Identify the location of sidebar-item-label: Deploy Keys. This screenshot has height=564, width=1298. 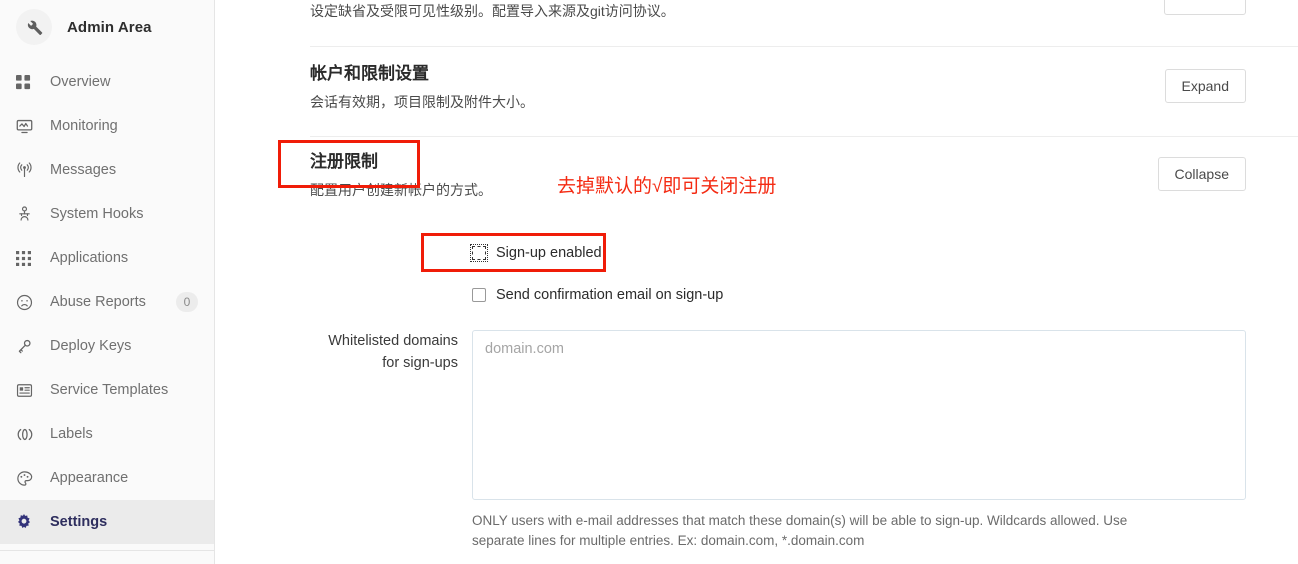
(91, 346).